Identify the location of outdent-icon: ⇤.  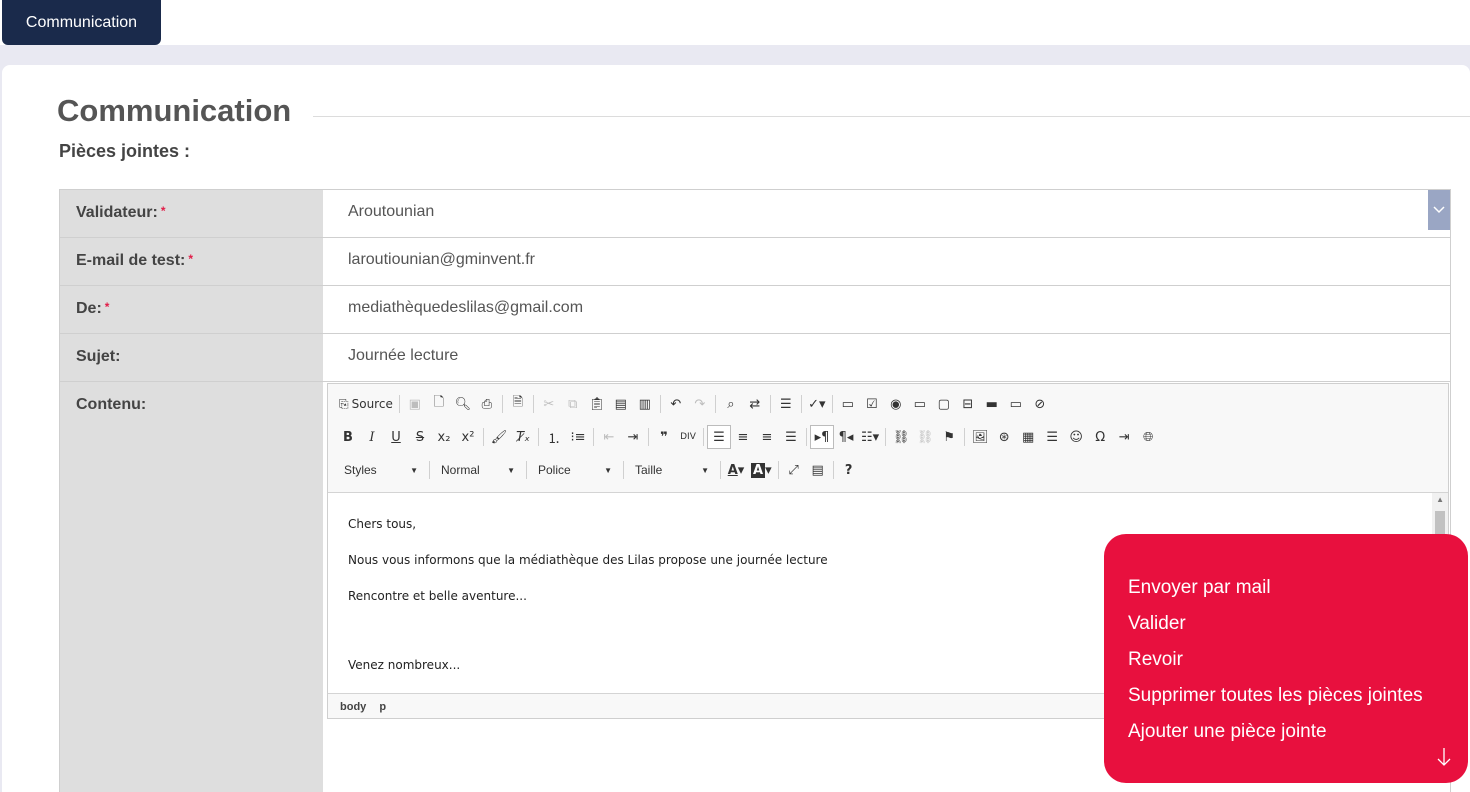
(609, 437).